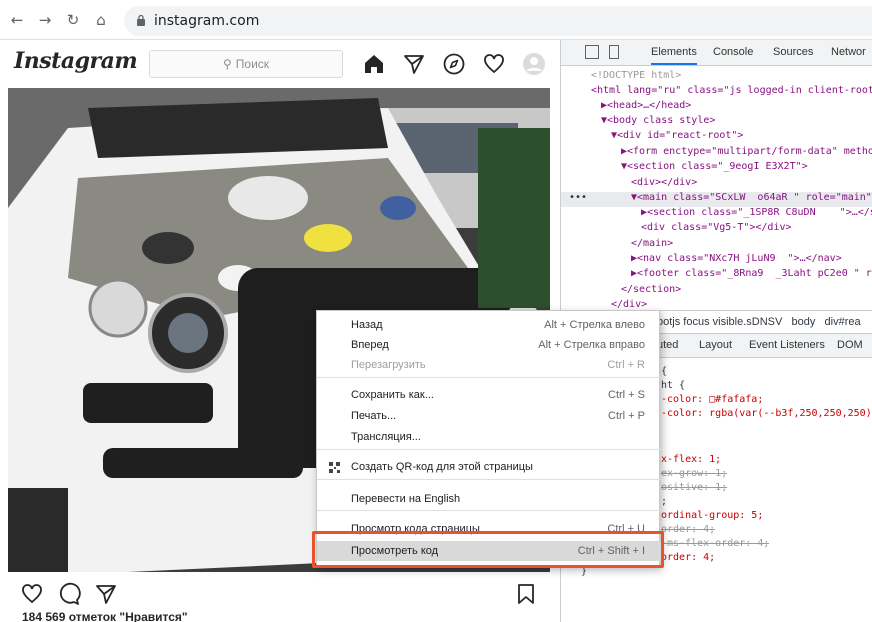  What do you see at coordinates (141, 20) in the screenshot?
I see `lock-icon` at bounding box center [141, 20].